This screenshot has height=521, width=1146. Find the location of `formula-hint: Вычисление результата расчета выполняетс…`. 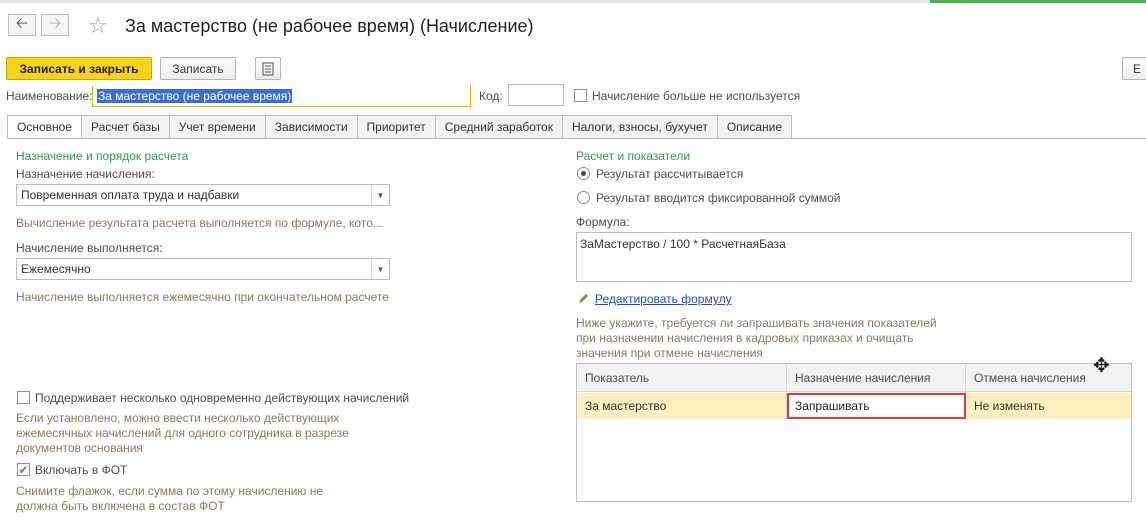

formula-hint: Вычисление результата расчета выполняетс… is located at coordinates (199, 223).